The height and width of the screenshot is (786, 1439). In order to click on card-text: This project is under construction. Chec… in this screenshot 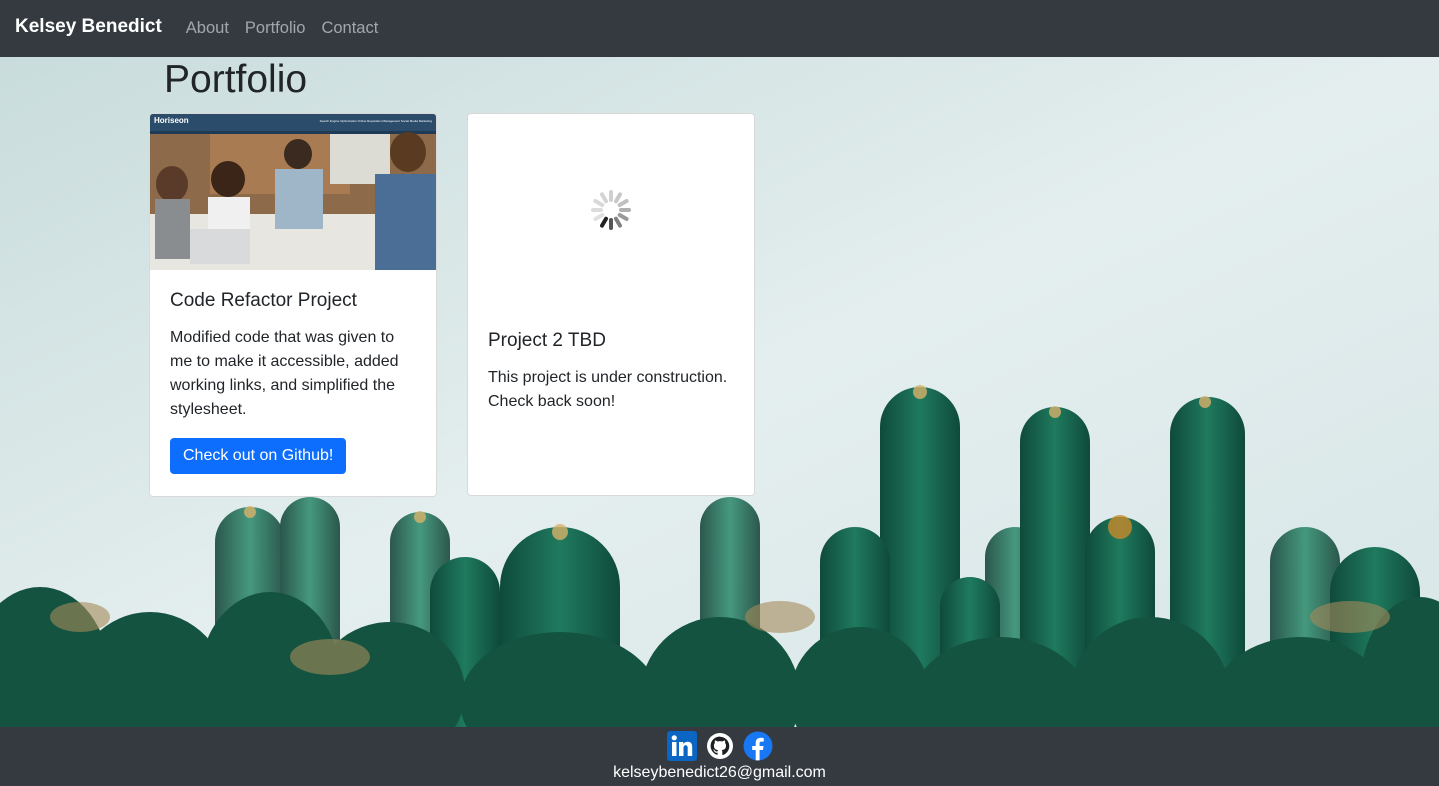, I will do `click(608, 389)`.